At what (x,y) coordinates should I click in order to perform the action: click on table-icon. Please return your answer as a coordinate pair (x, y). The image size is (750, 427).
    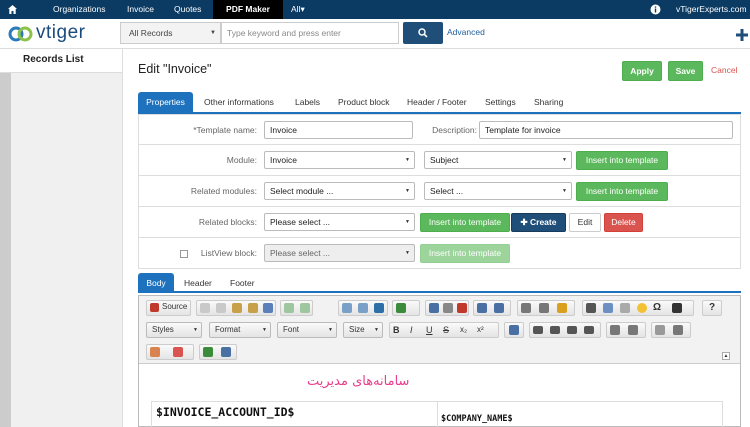
    Looking at the image, I should click on (608, 308).